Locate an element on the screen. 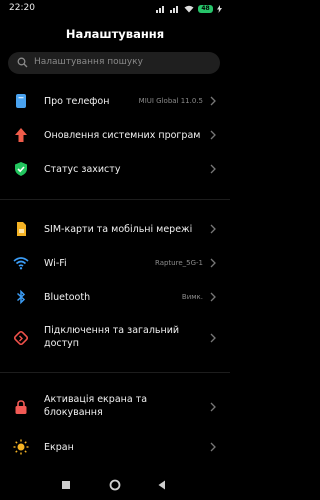 The image size is (320, 500). settings-item-about-phone: Про телефон MIUI Global 11.0.5 is located at coordinates (115, 101).